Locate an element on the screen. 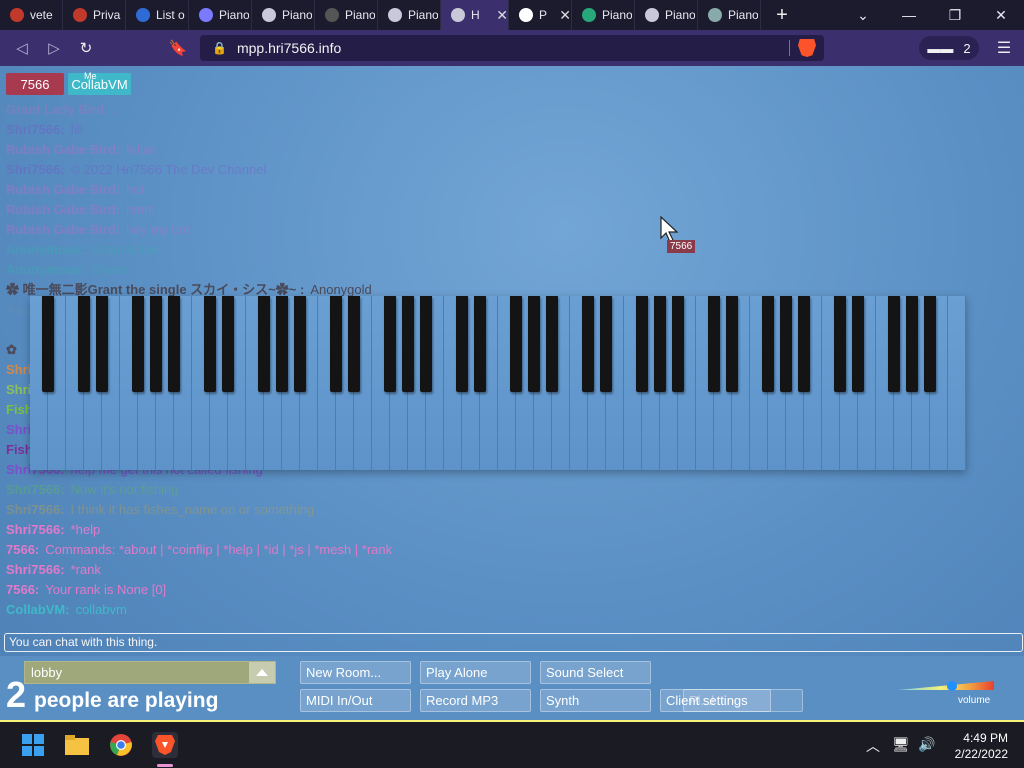 The width and height of the screenshot is (1024, 768). record-mp3-button: Record MP3 is located at coordinates (475, 700).